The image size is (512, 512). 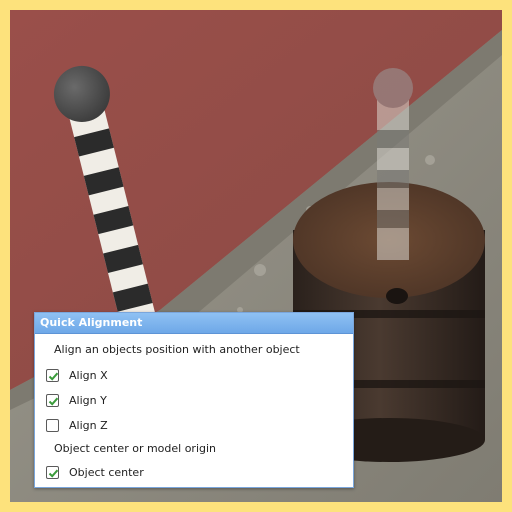 I want to click on align-y-option: Align Y, so click(x=76, y=400).